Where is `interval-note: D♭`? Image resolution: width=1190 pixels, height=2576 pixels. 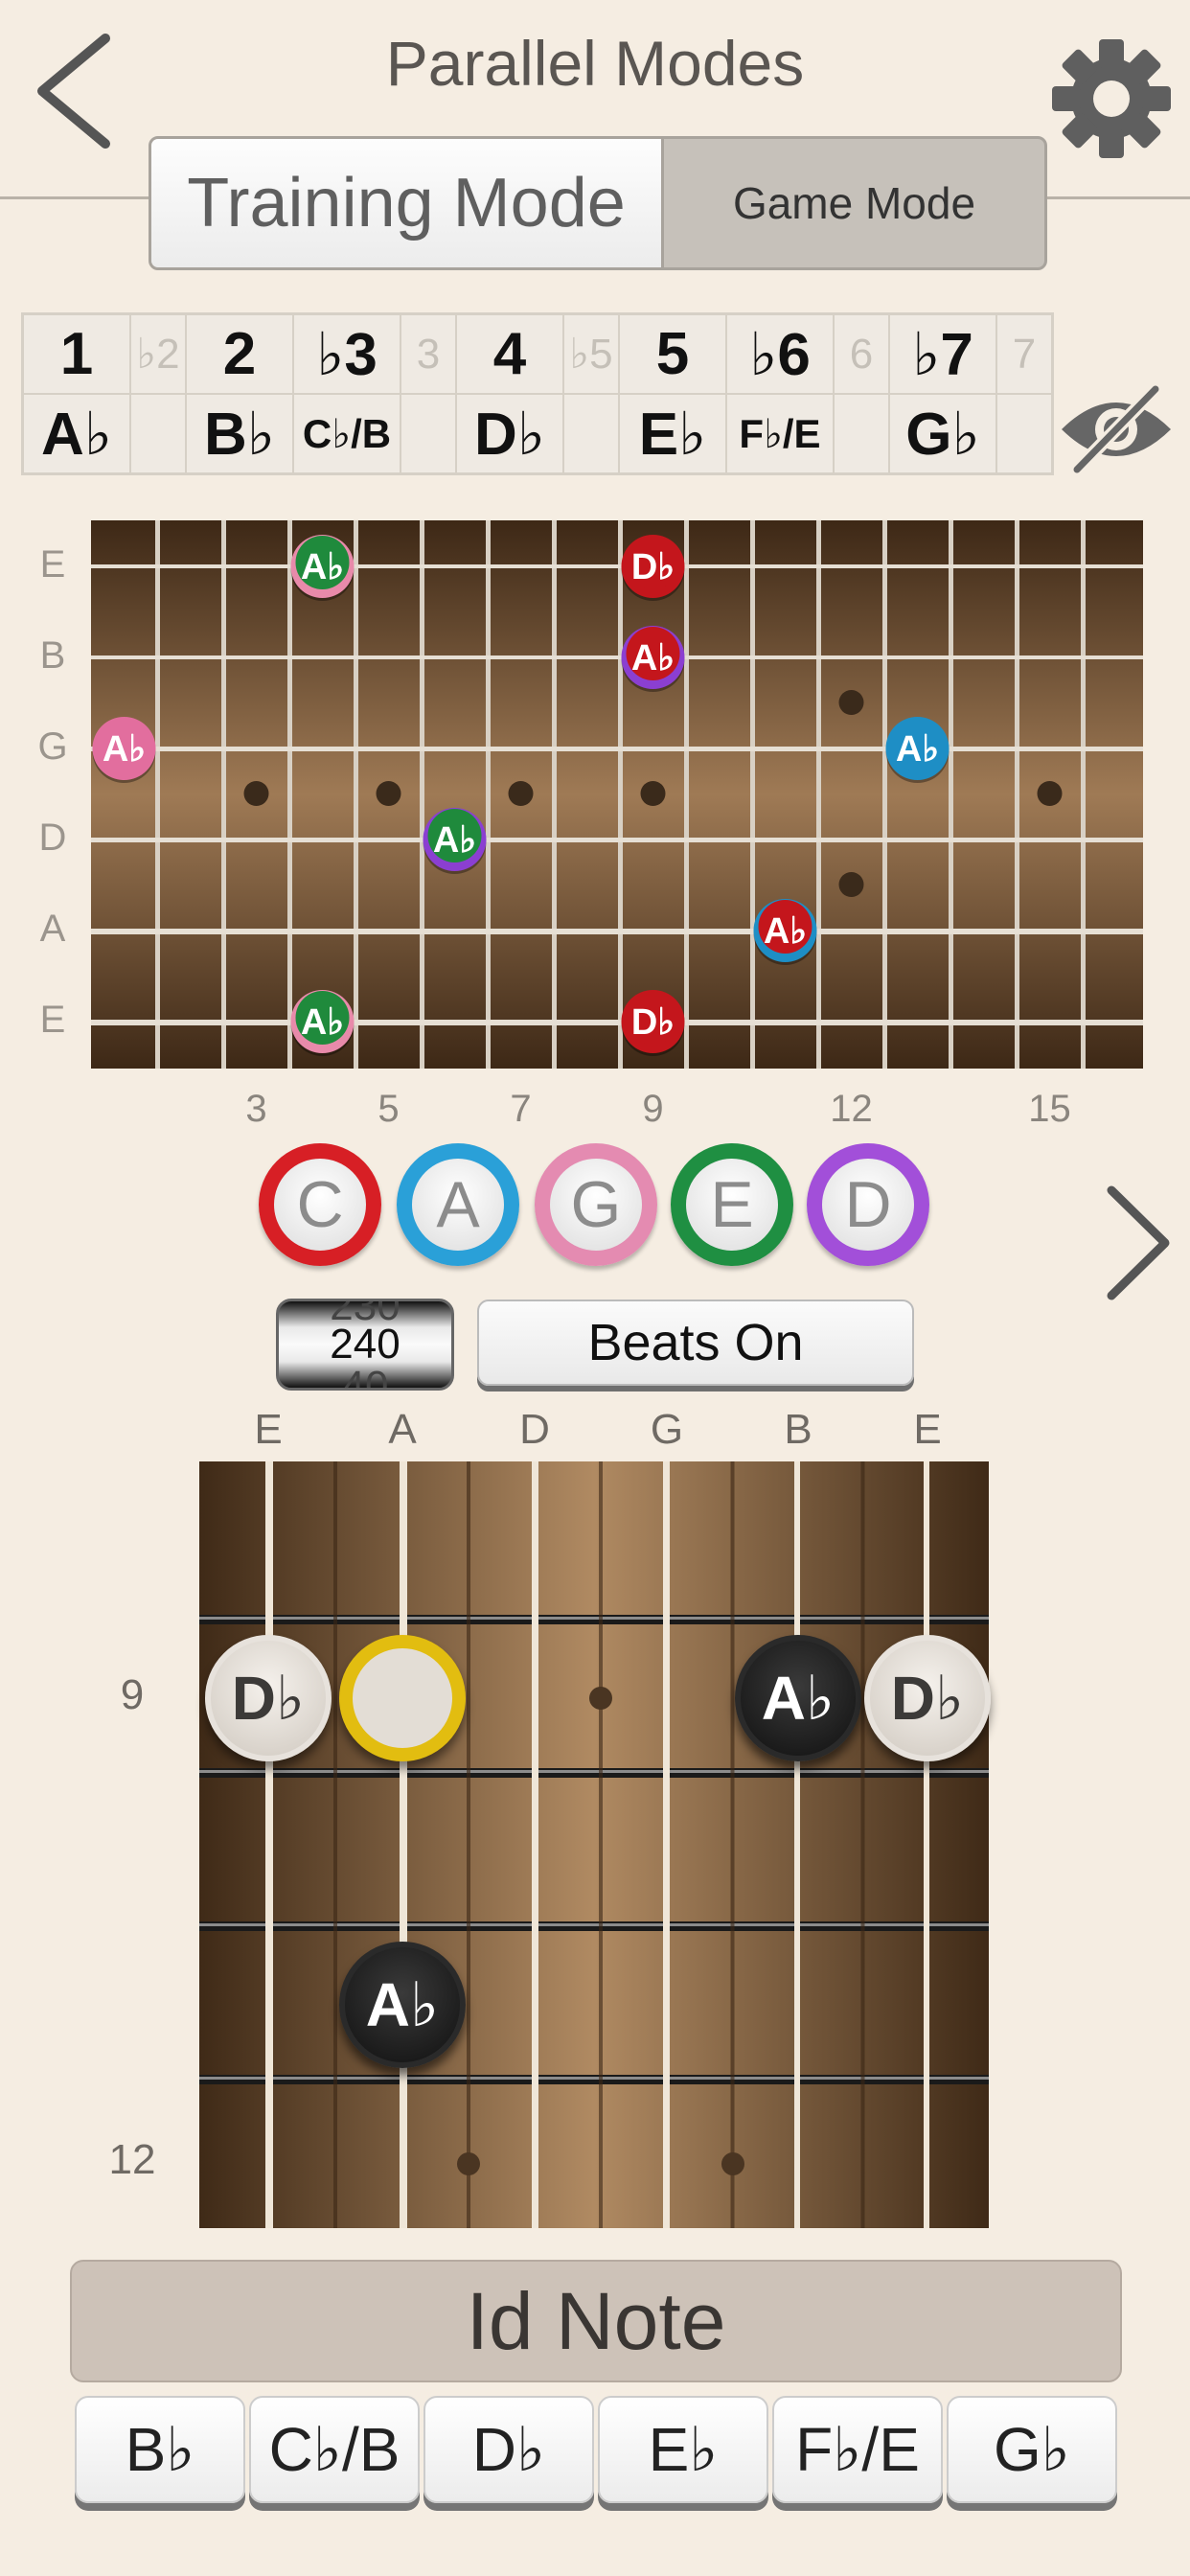
interval-note: D♭ is located at coordinates (510, 435).